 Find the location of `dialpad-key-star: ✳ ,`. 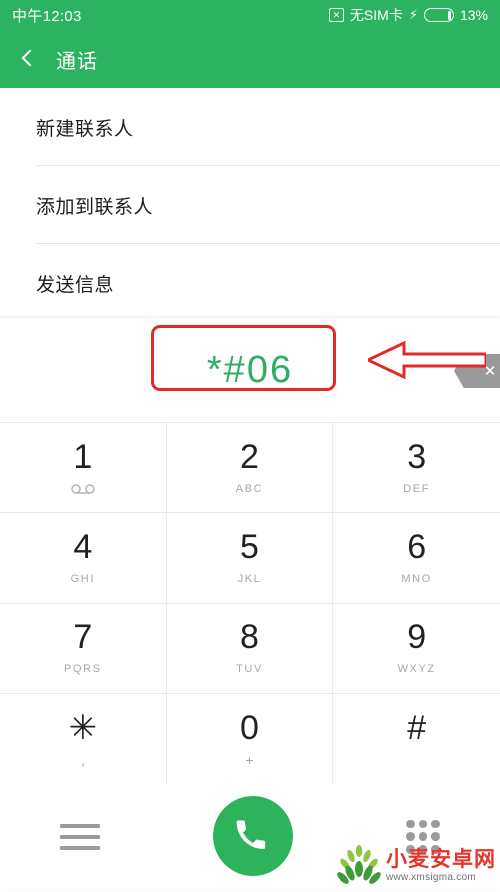

dialpad-key-star: ✳ , is located at coordinates (83, 738).